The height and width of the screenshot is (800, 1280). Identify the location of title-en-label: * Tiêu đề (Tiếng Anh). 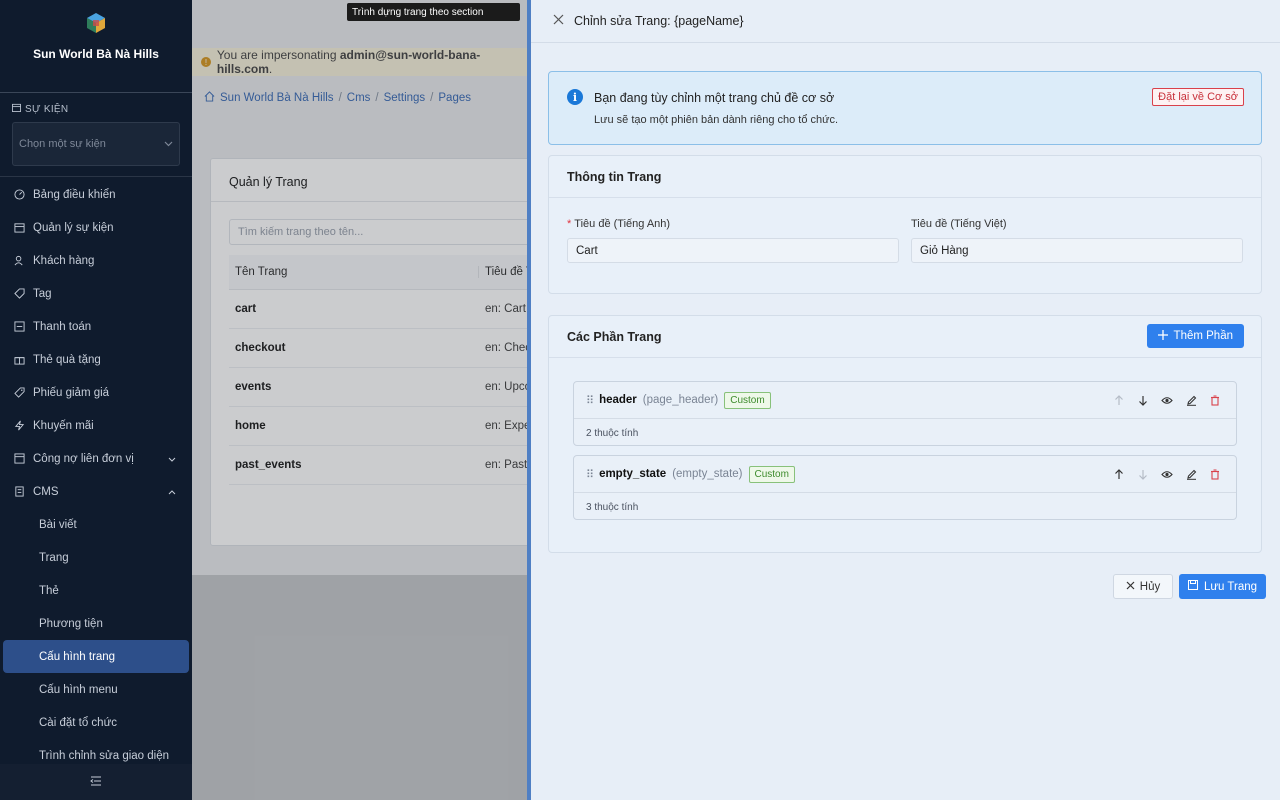
(618, 224).